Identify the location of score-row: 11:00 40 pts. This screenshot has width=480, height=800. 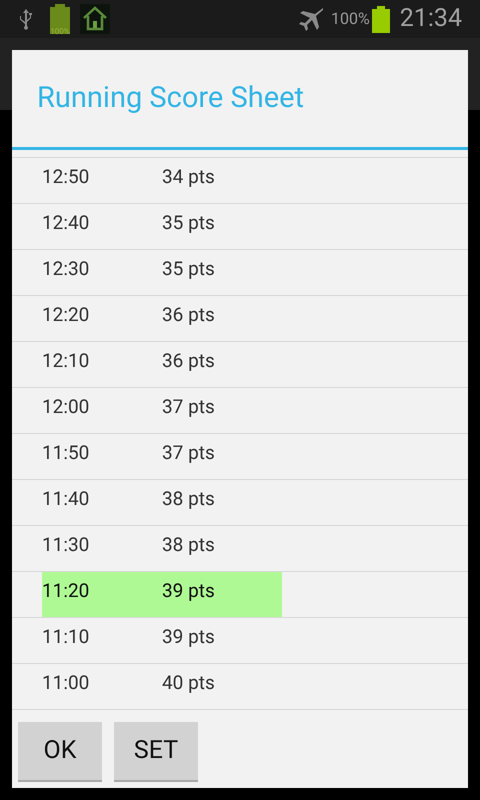
(162, 686).